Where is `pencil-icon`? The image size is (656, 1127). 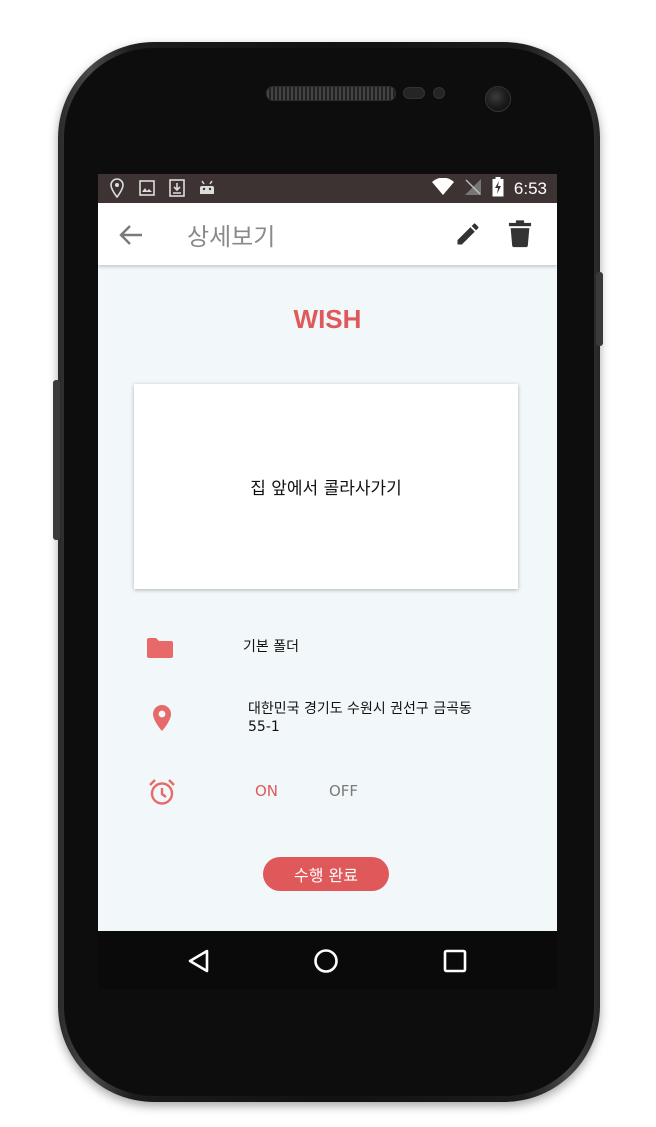
pencil-icon is located at coordinates (468, 234).